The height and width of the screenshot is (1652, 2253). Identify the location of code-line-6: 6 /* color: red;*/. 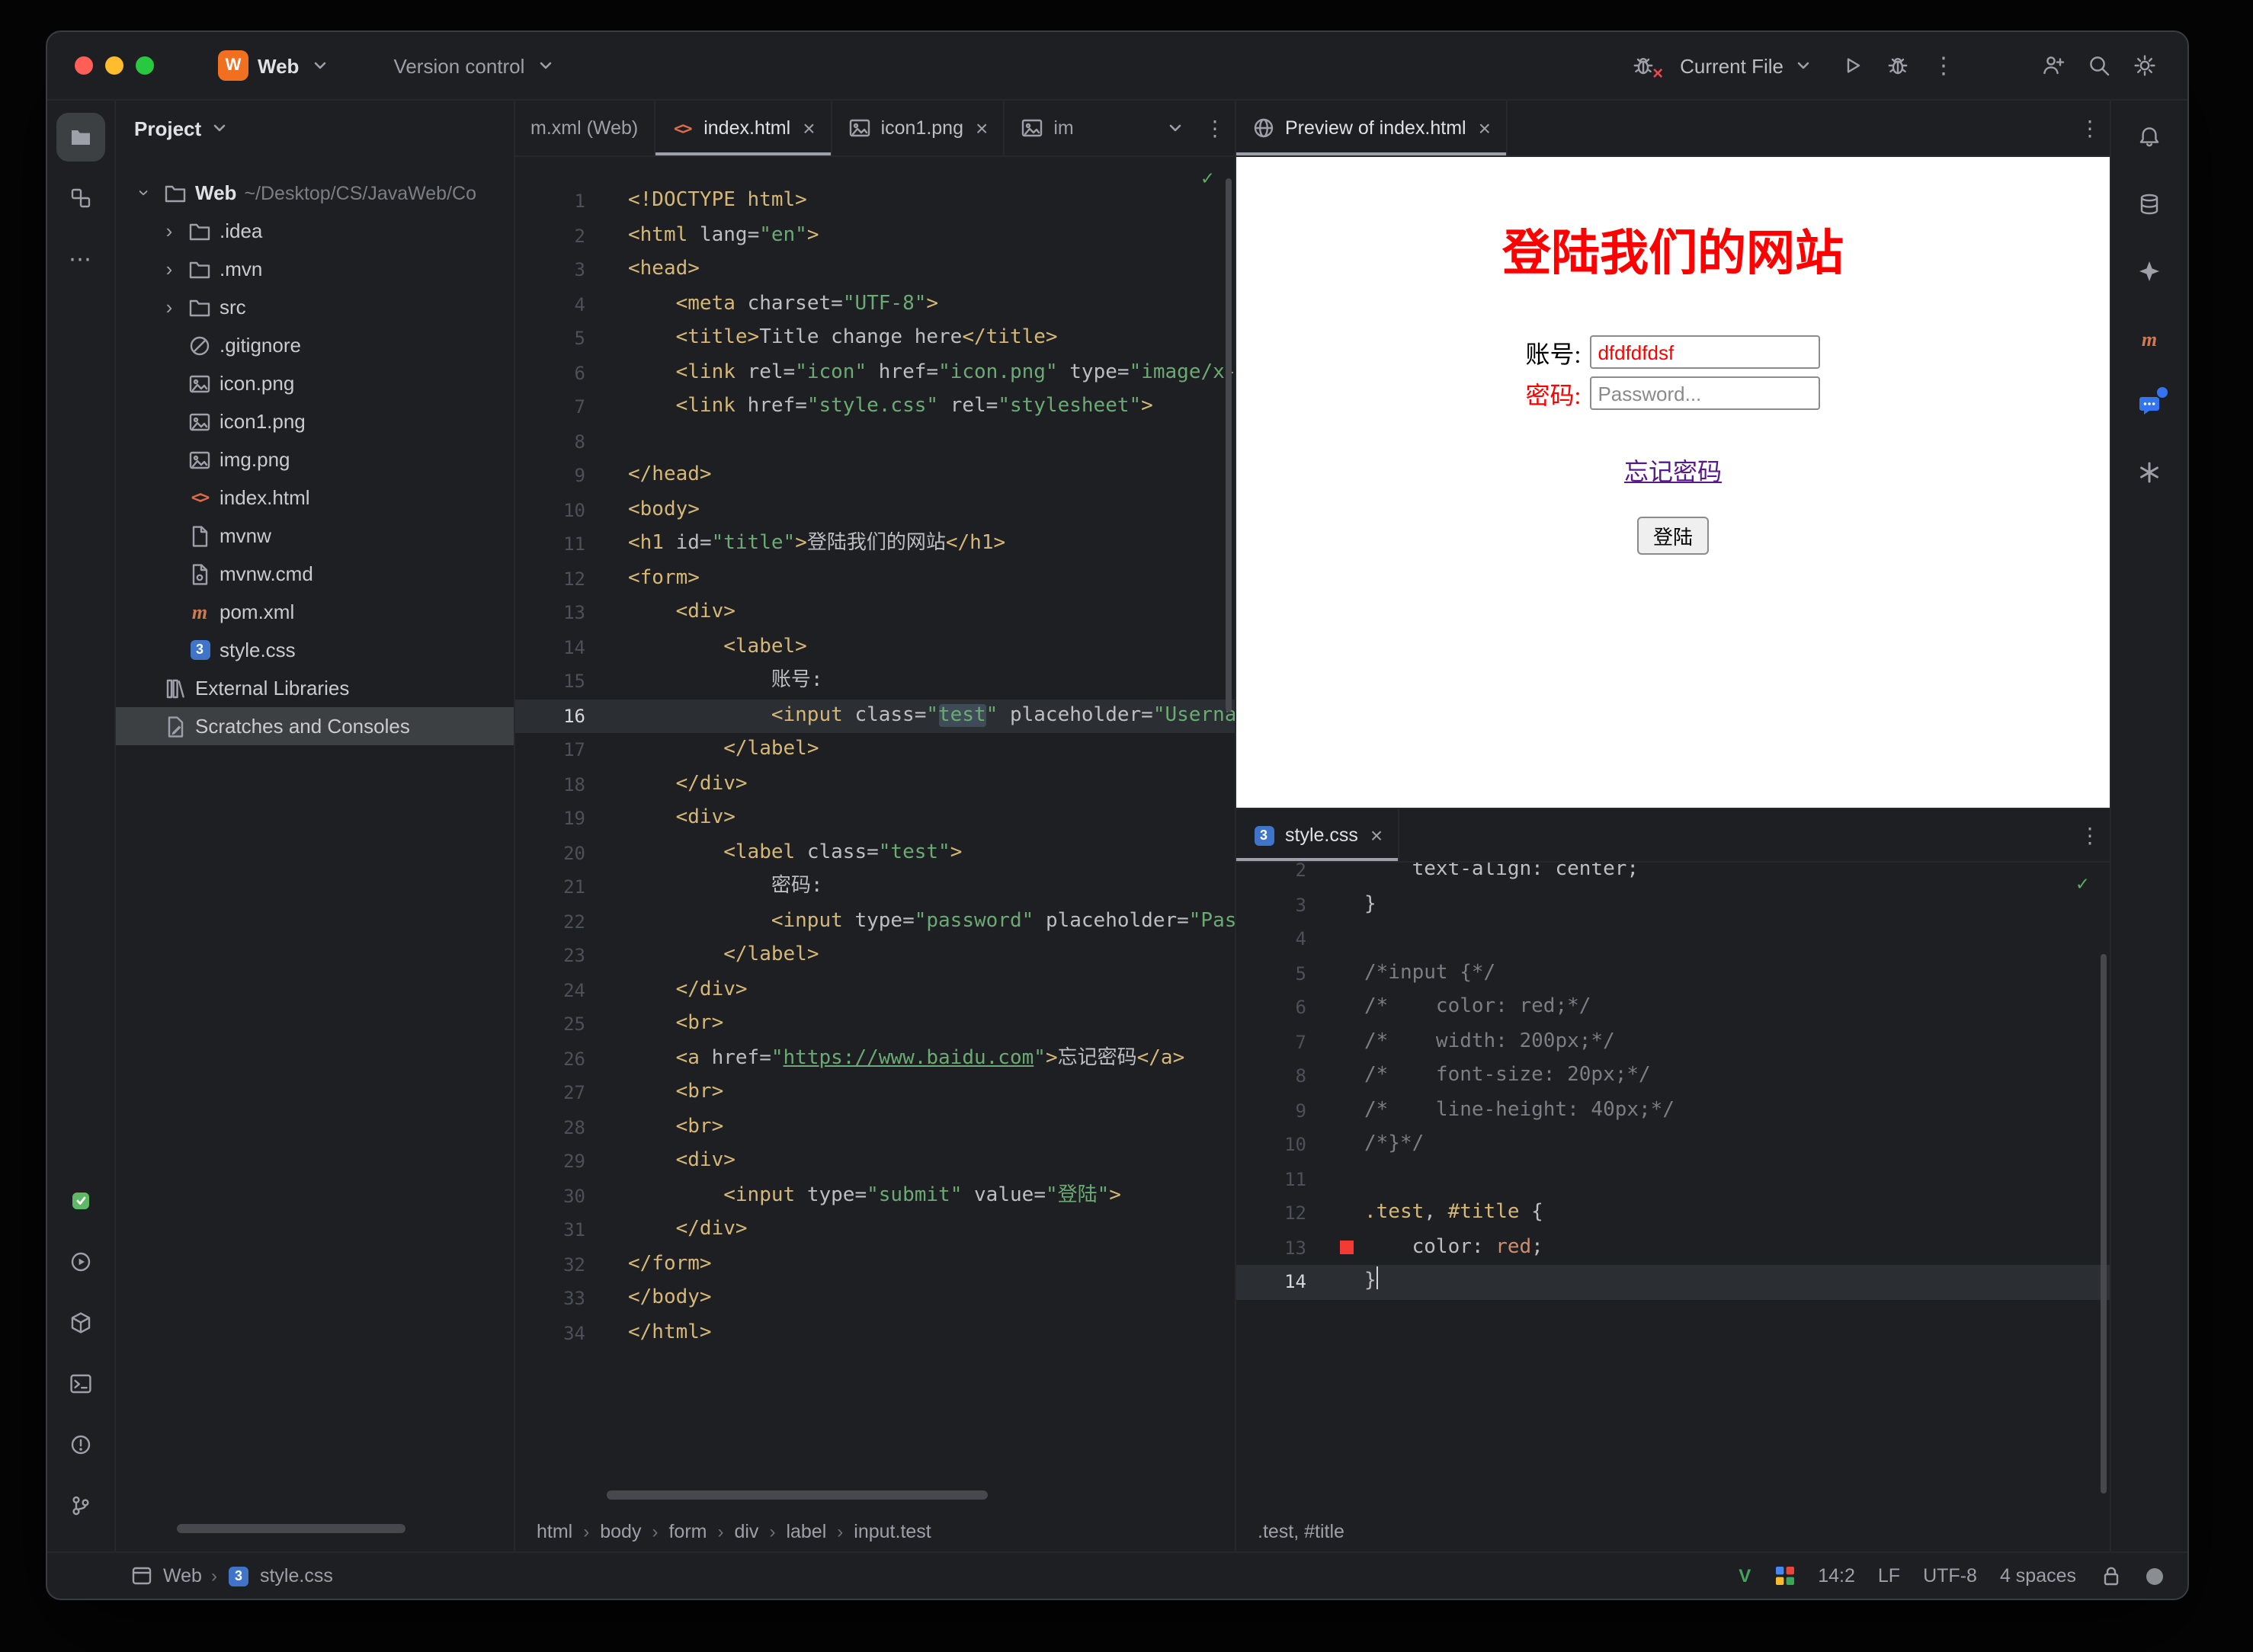
(1673, 1008).